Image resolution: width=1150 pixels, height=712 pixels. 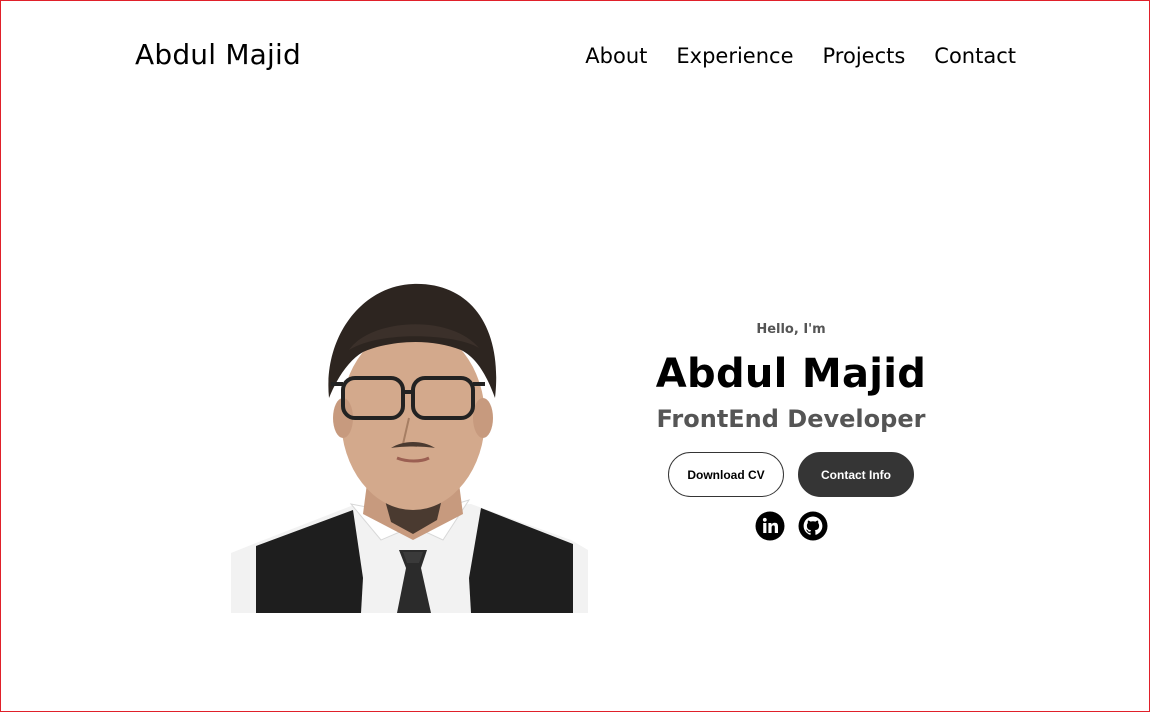 What do you see at coordinates (791, 374) in the screenshot?
I see `hero-name: Abdul Majid` at bounding box center [791, 374].